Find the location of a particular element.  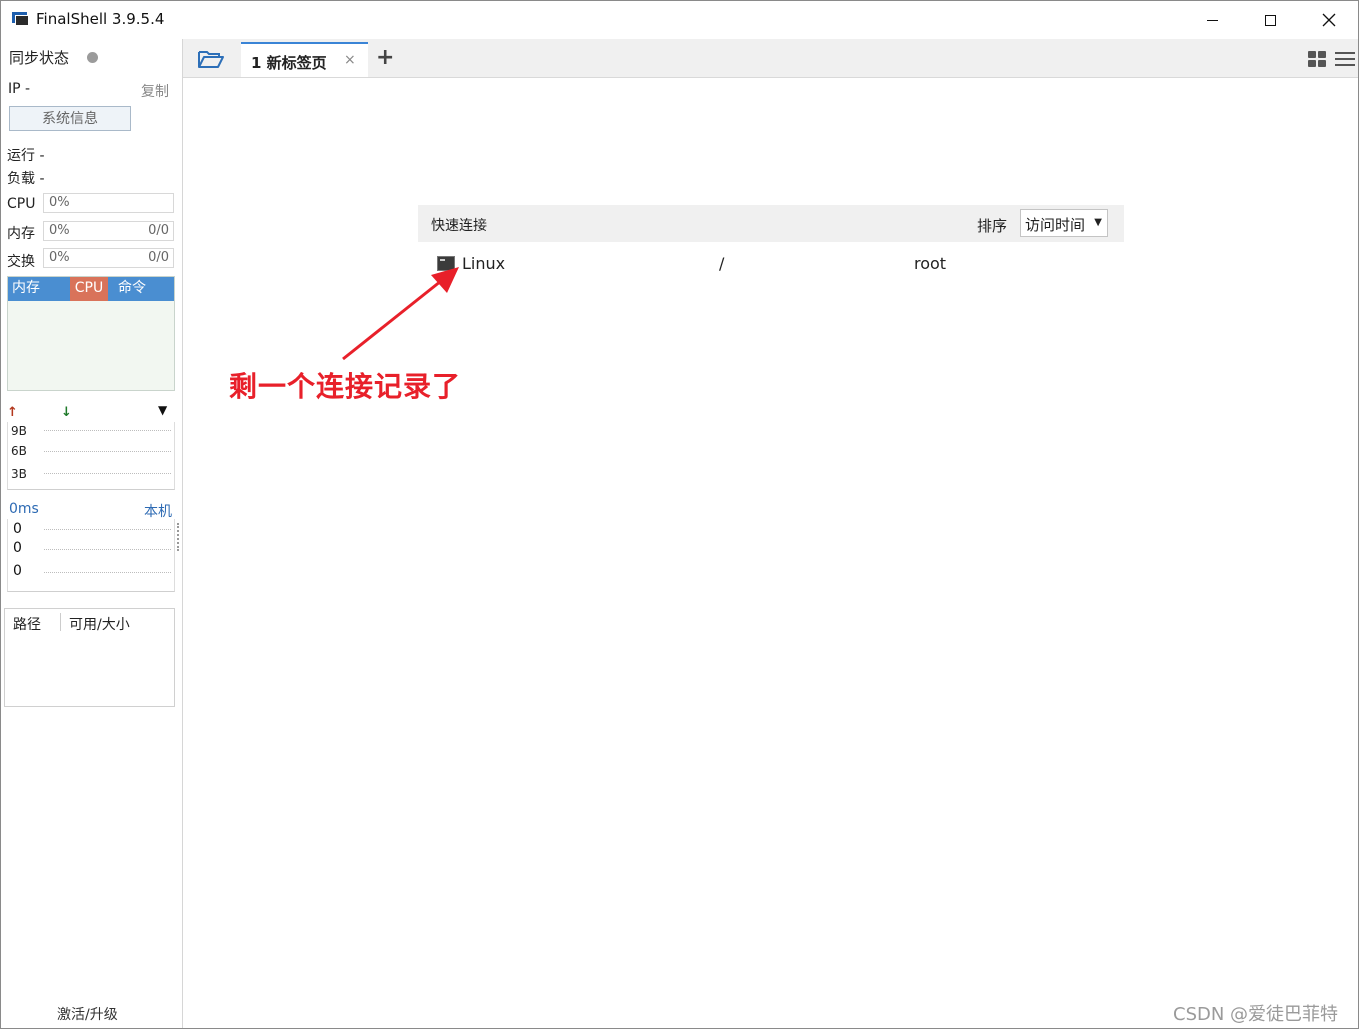

tab-new-tab: 1 新标签页 × is located at coordinates (304, 59).